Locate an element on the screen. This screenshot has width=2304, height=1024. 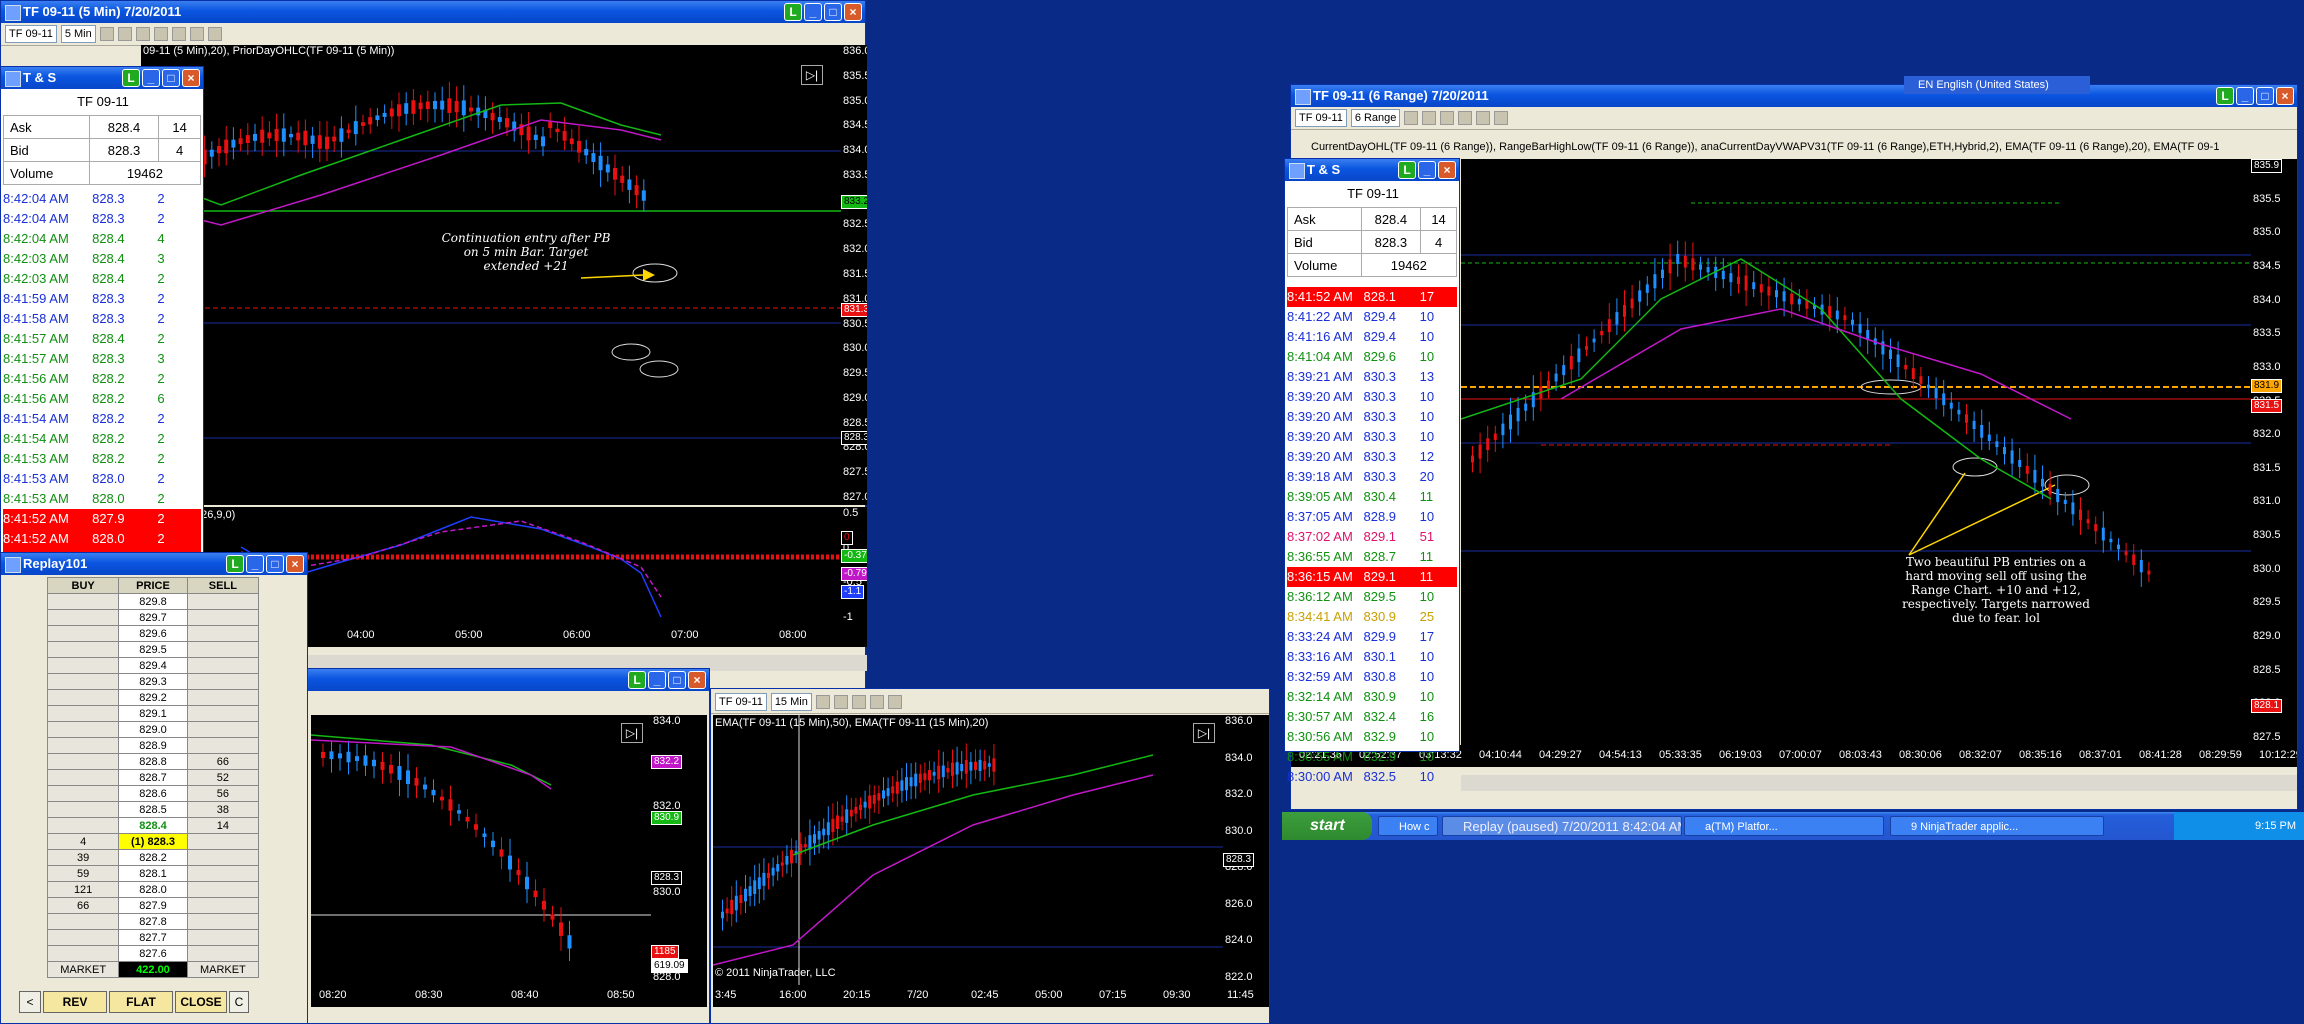
dom-row: 828.5 38 is located at coordinates (153, 809).